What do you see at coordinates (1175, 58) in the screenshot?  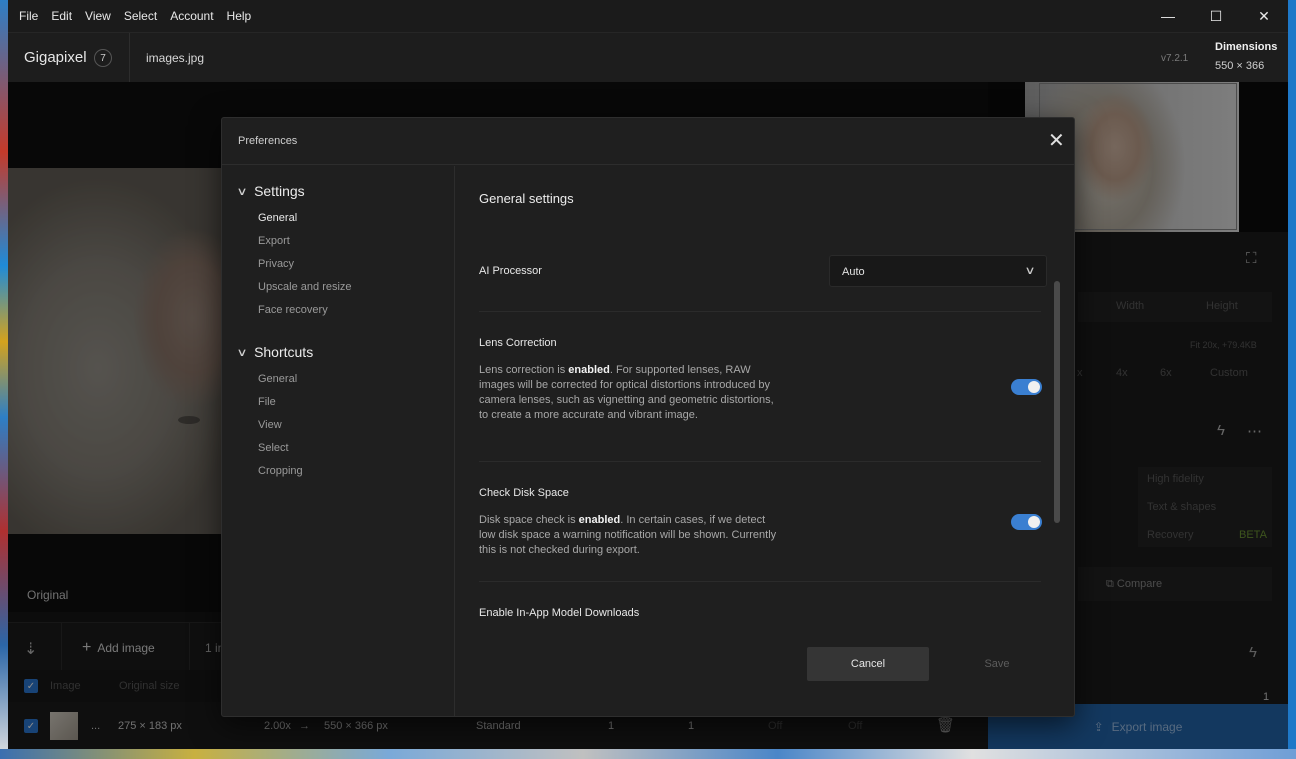 I see `version-text: v7.2.1` at bounding box center [1175, 58].